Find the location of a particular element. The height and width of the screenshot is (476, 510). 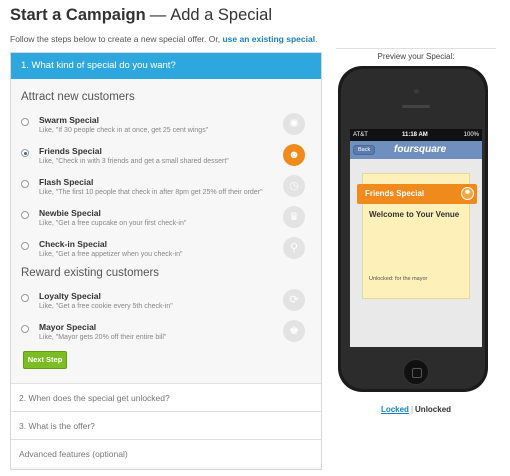

checkin-radio is located at coordinates (25, 246).